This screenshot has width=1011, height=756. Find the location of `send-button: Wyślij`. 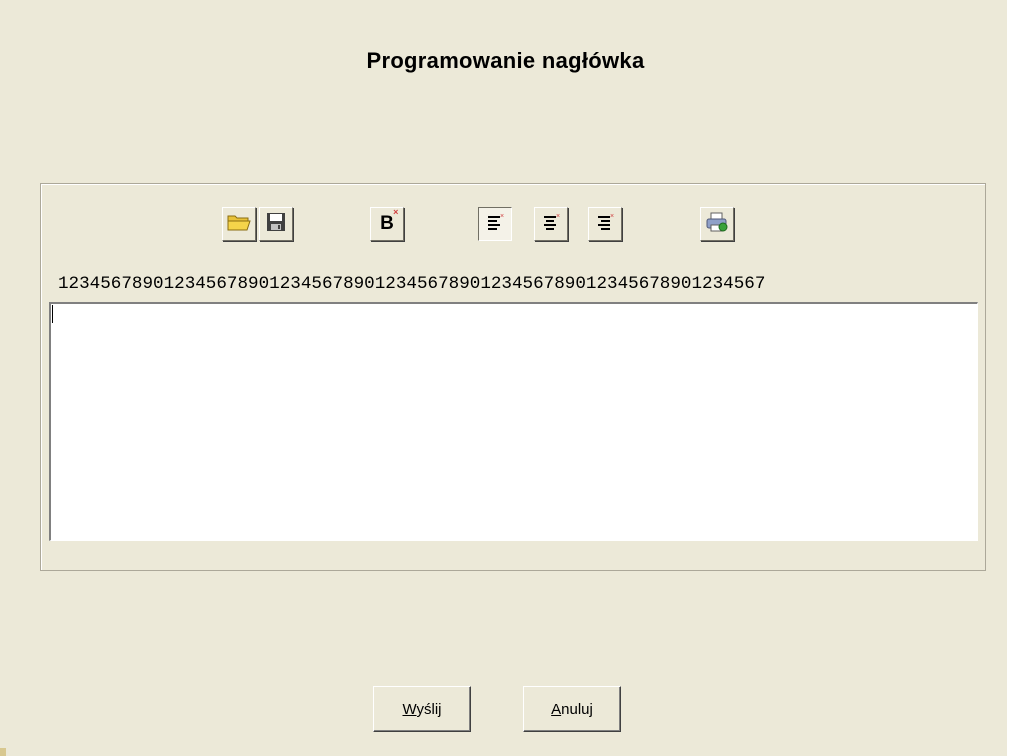

send-button: Wyślij is located at coordinates (422, 709).